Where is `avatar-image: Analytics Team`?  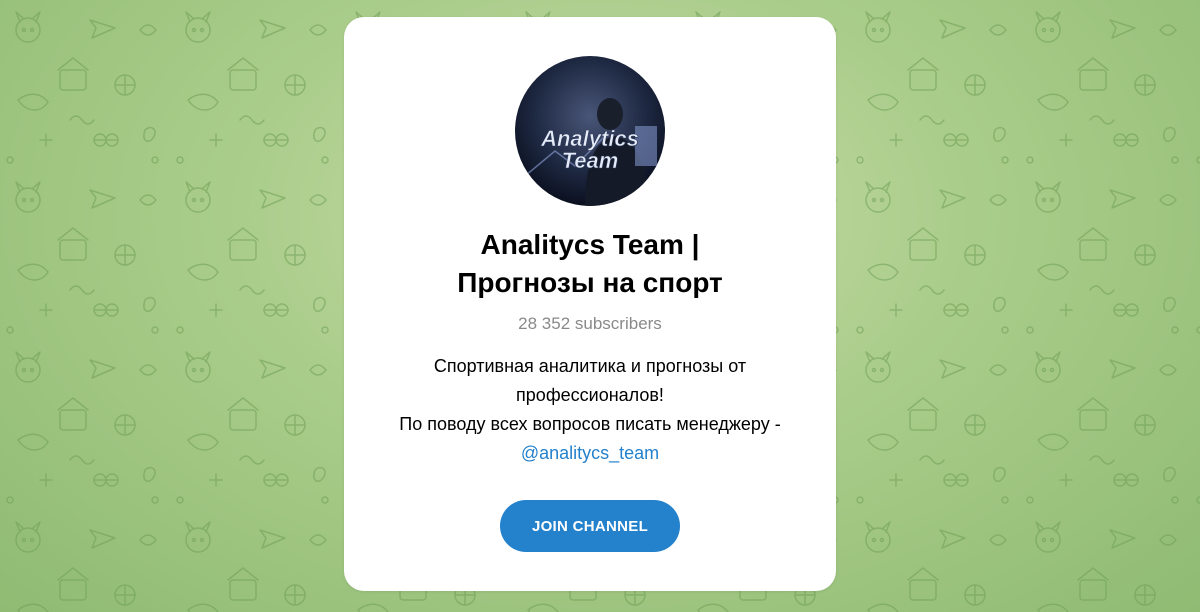
avatar-image: Analytics Team is located at coordinates (590, 131).